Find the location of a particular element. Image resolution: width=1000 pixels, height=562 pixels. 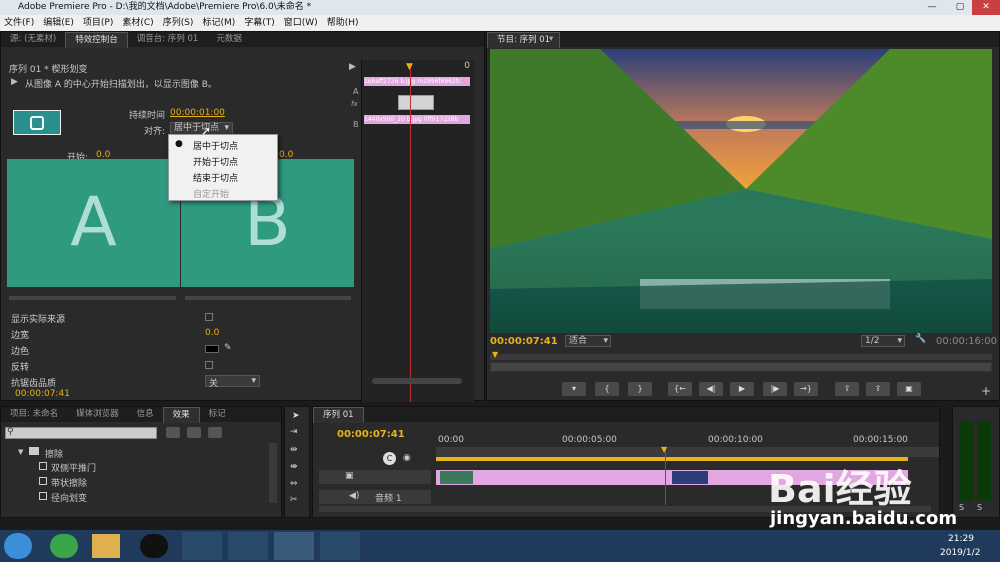

explorer-icon is located at coordinates (106, 546).